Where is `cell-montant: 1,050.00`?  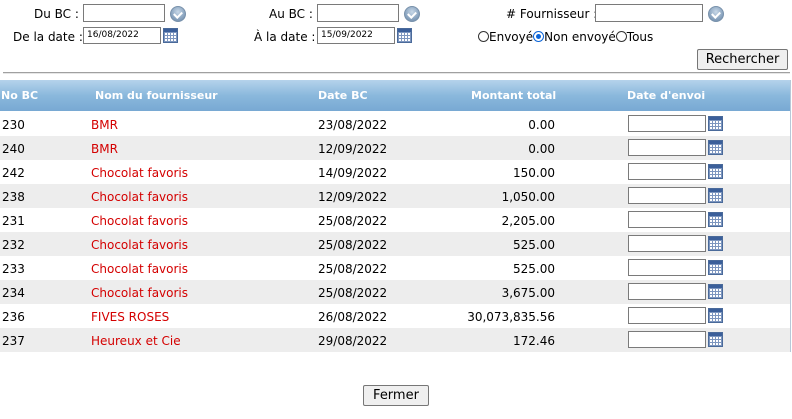
cell-montant: 1,050.00 is located at coordinates (528, 197).